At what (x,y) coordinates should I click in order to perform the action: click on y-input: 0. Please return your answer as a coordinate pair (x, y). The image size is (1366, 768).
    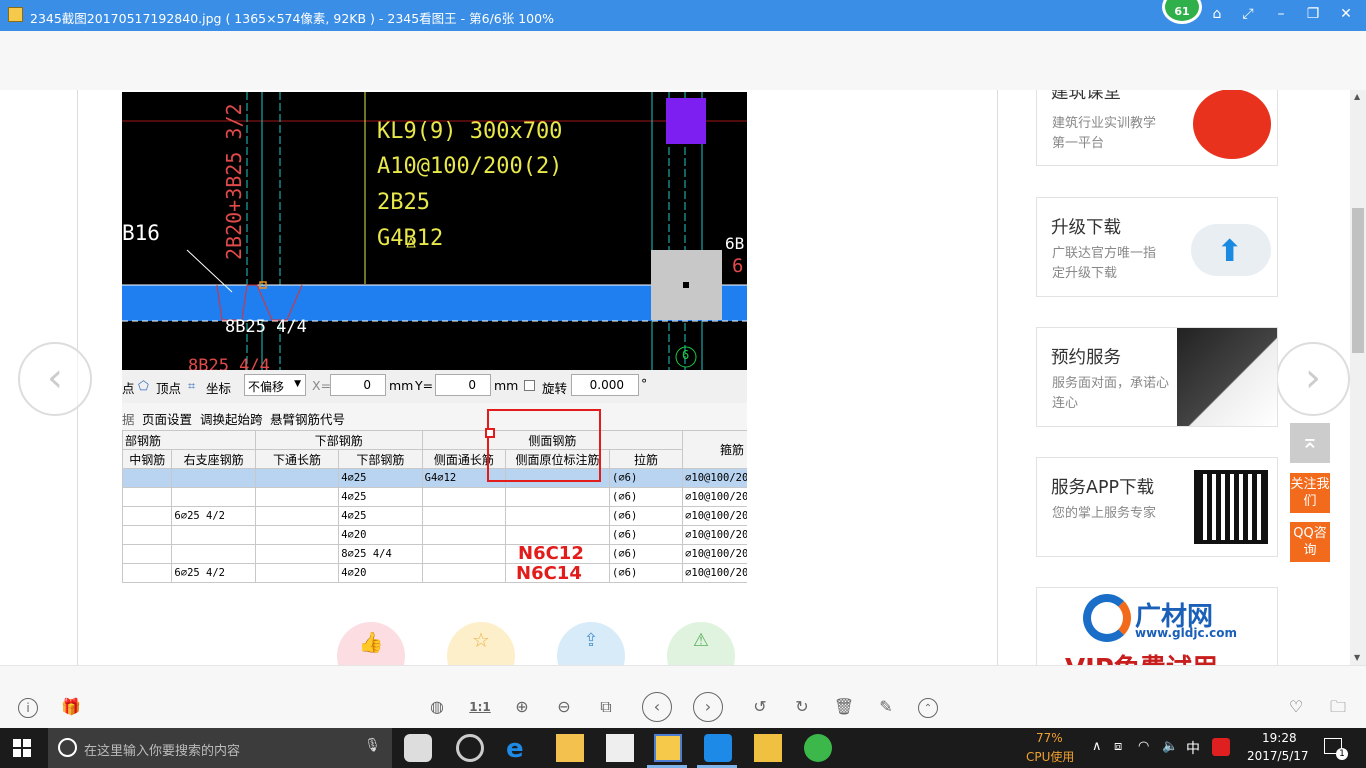
    Looking at the image, I should click on (463, 385).